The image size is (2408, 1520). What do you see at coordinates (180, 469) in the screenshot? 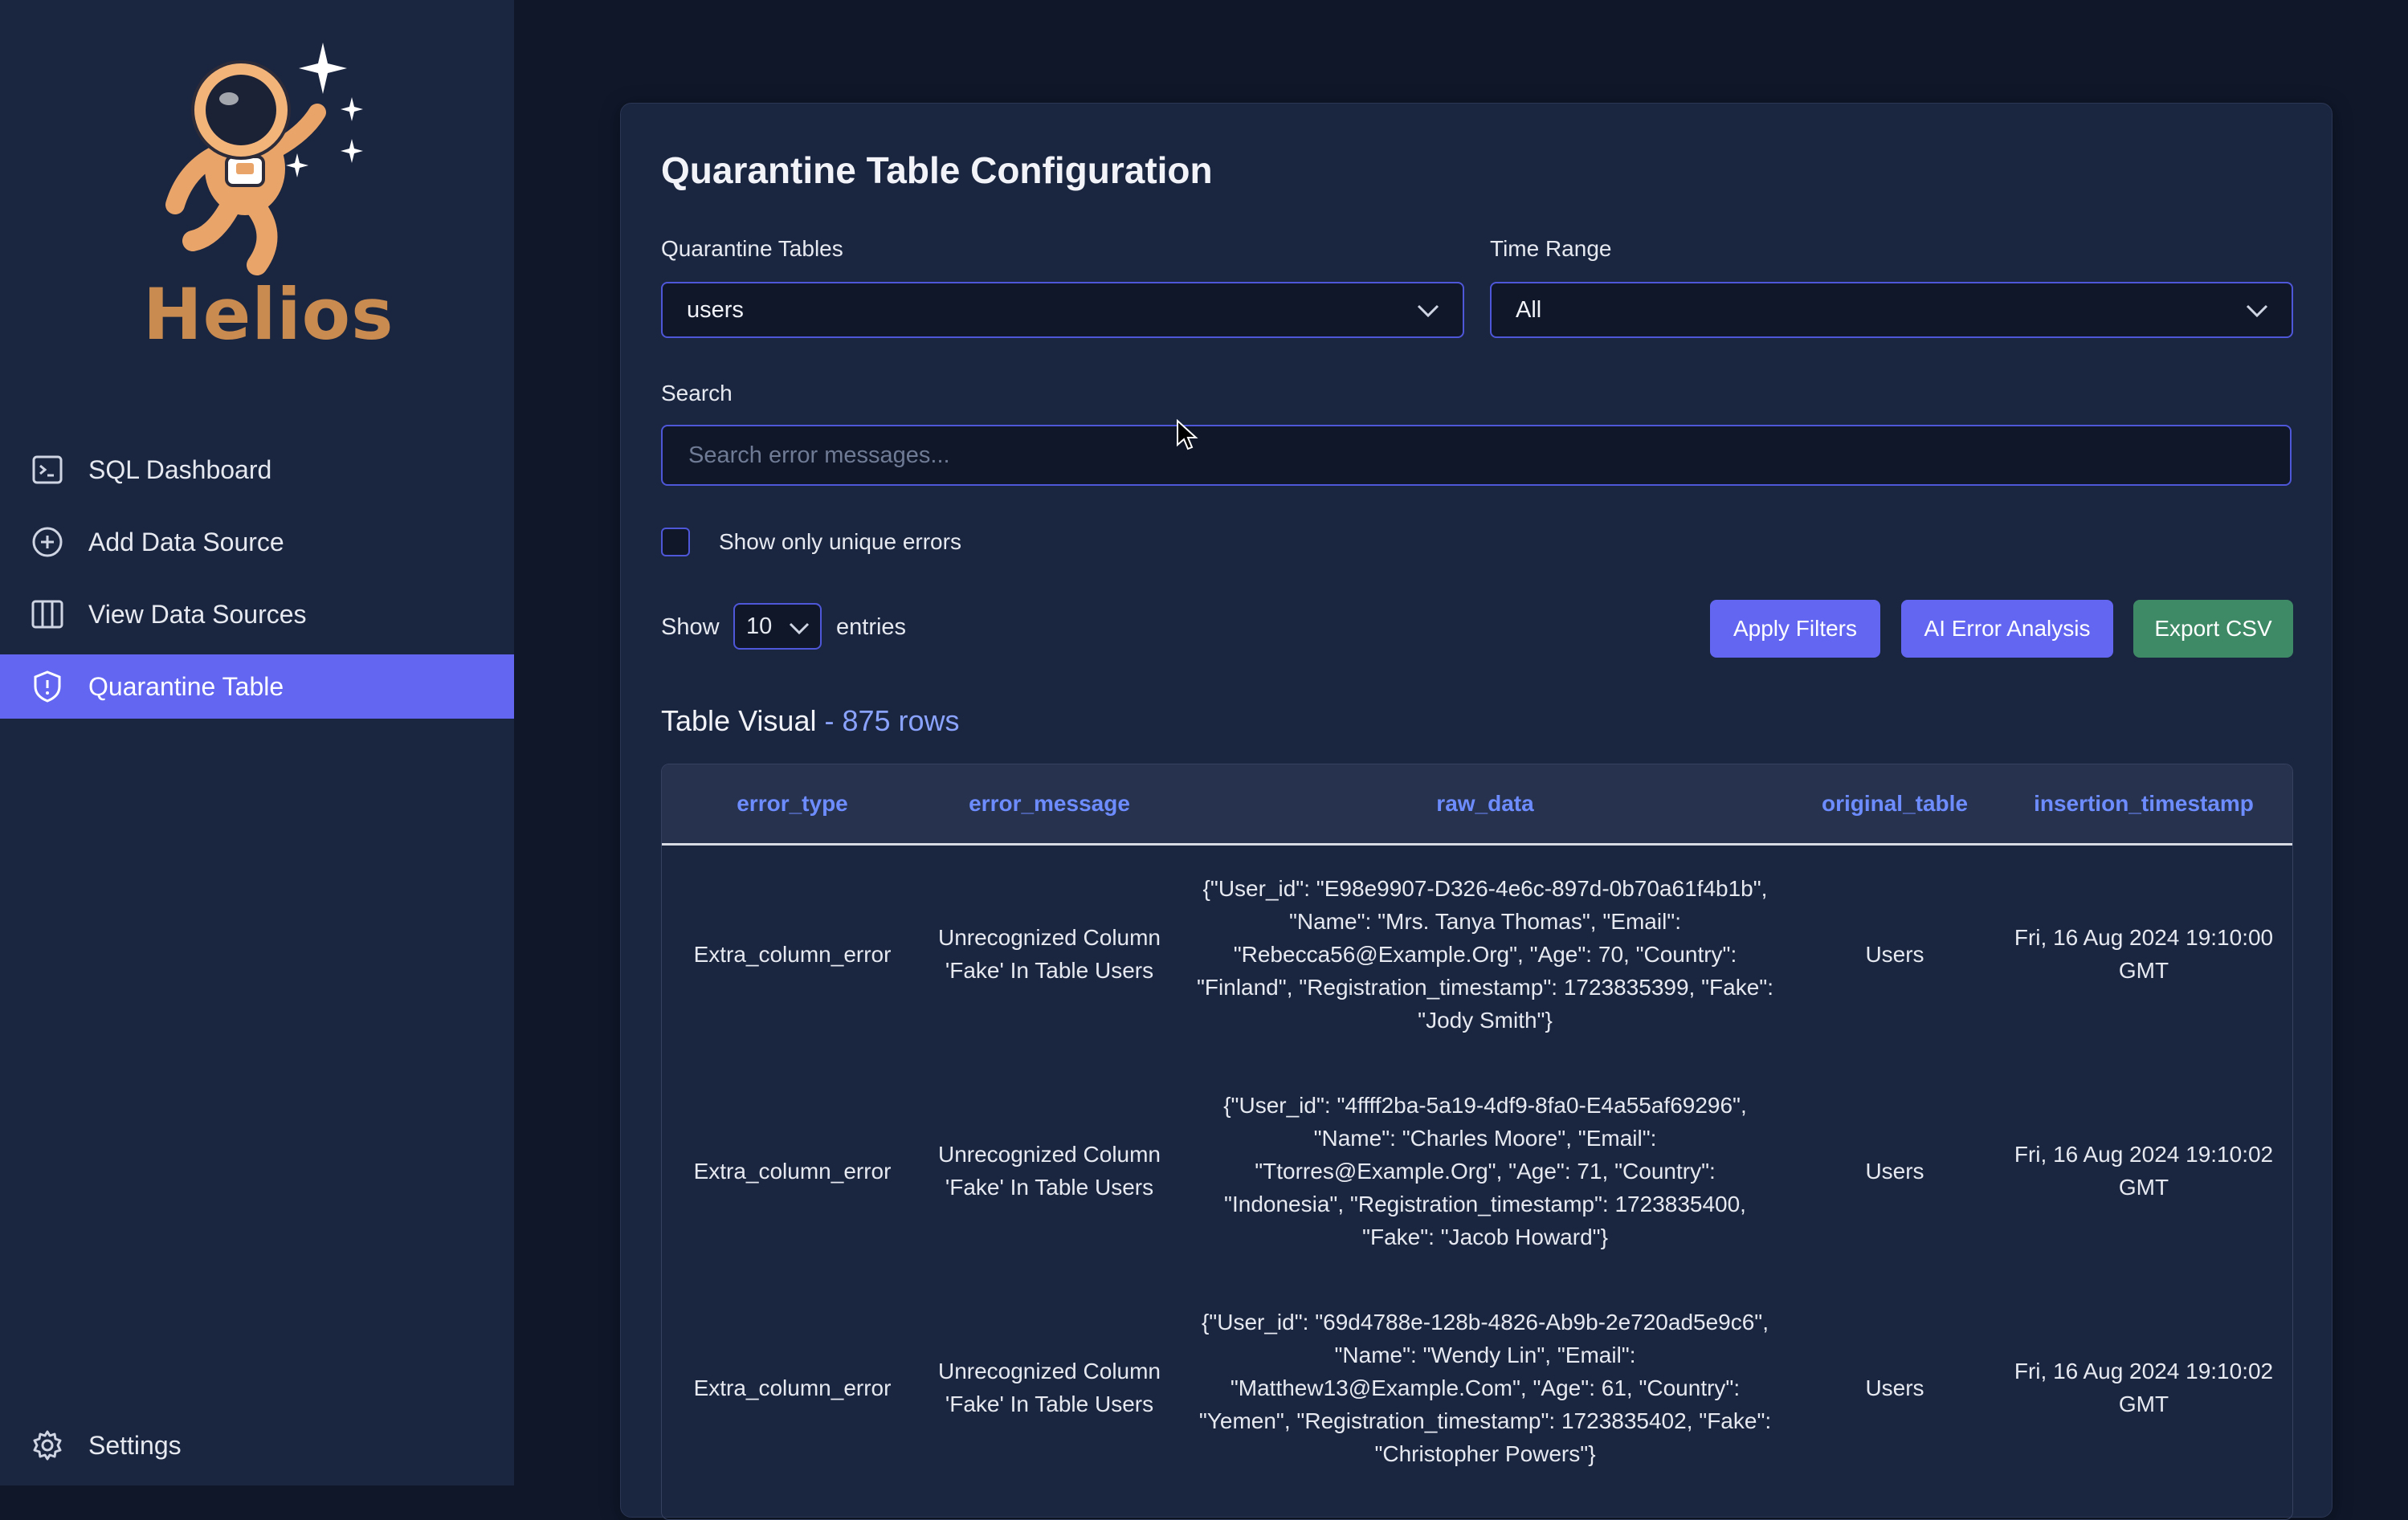
I see `sidebar-item-label: SQL Dashboard` at bounding box center [180, 469].